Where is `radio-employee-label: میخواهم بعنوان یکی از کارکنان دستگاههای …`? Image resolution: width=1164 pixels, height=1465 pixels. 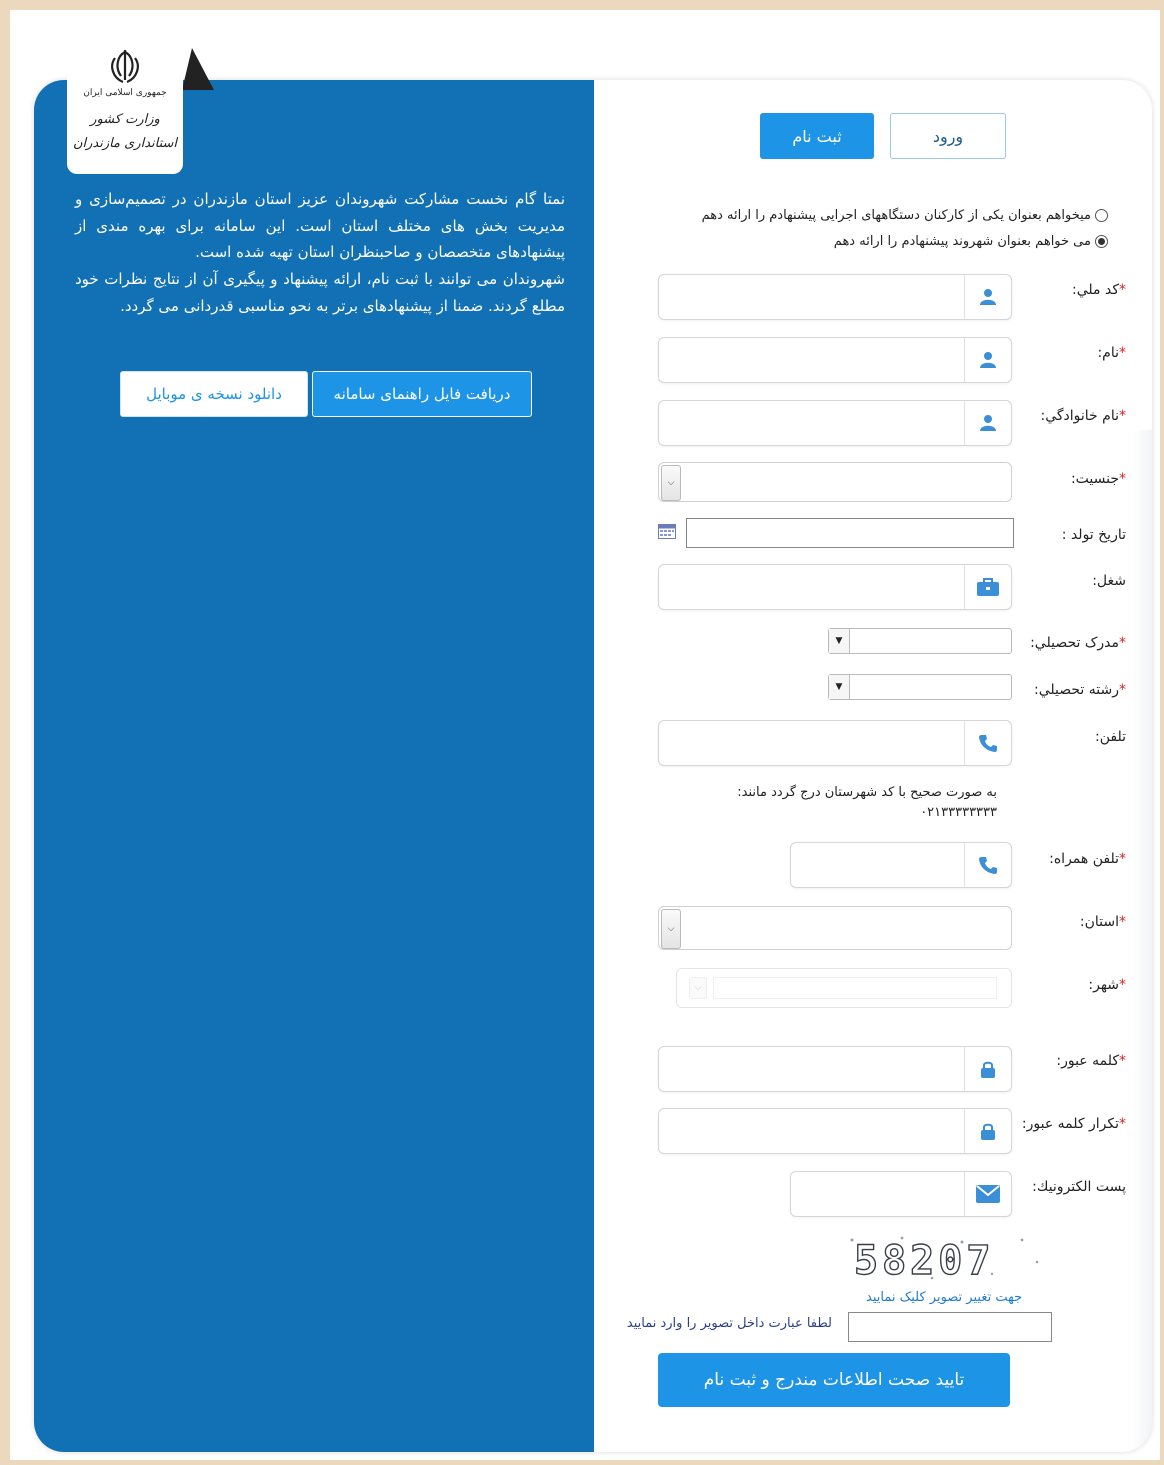 radio-employee-label: میخواهم بعنوان یکی از کارکنان دستگاههای … is located at coordinates (896, 215).